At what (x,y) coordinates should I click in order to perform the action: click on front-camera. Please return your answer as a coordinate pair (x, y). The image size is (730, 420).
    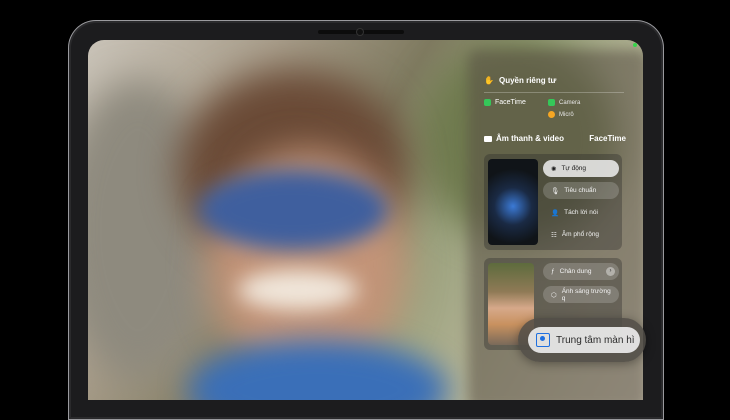
    Looking at the image, I should click on (360, 32).